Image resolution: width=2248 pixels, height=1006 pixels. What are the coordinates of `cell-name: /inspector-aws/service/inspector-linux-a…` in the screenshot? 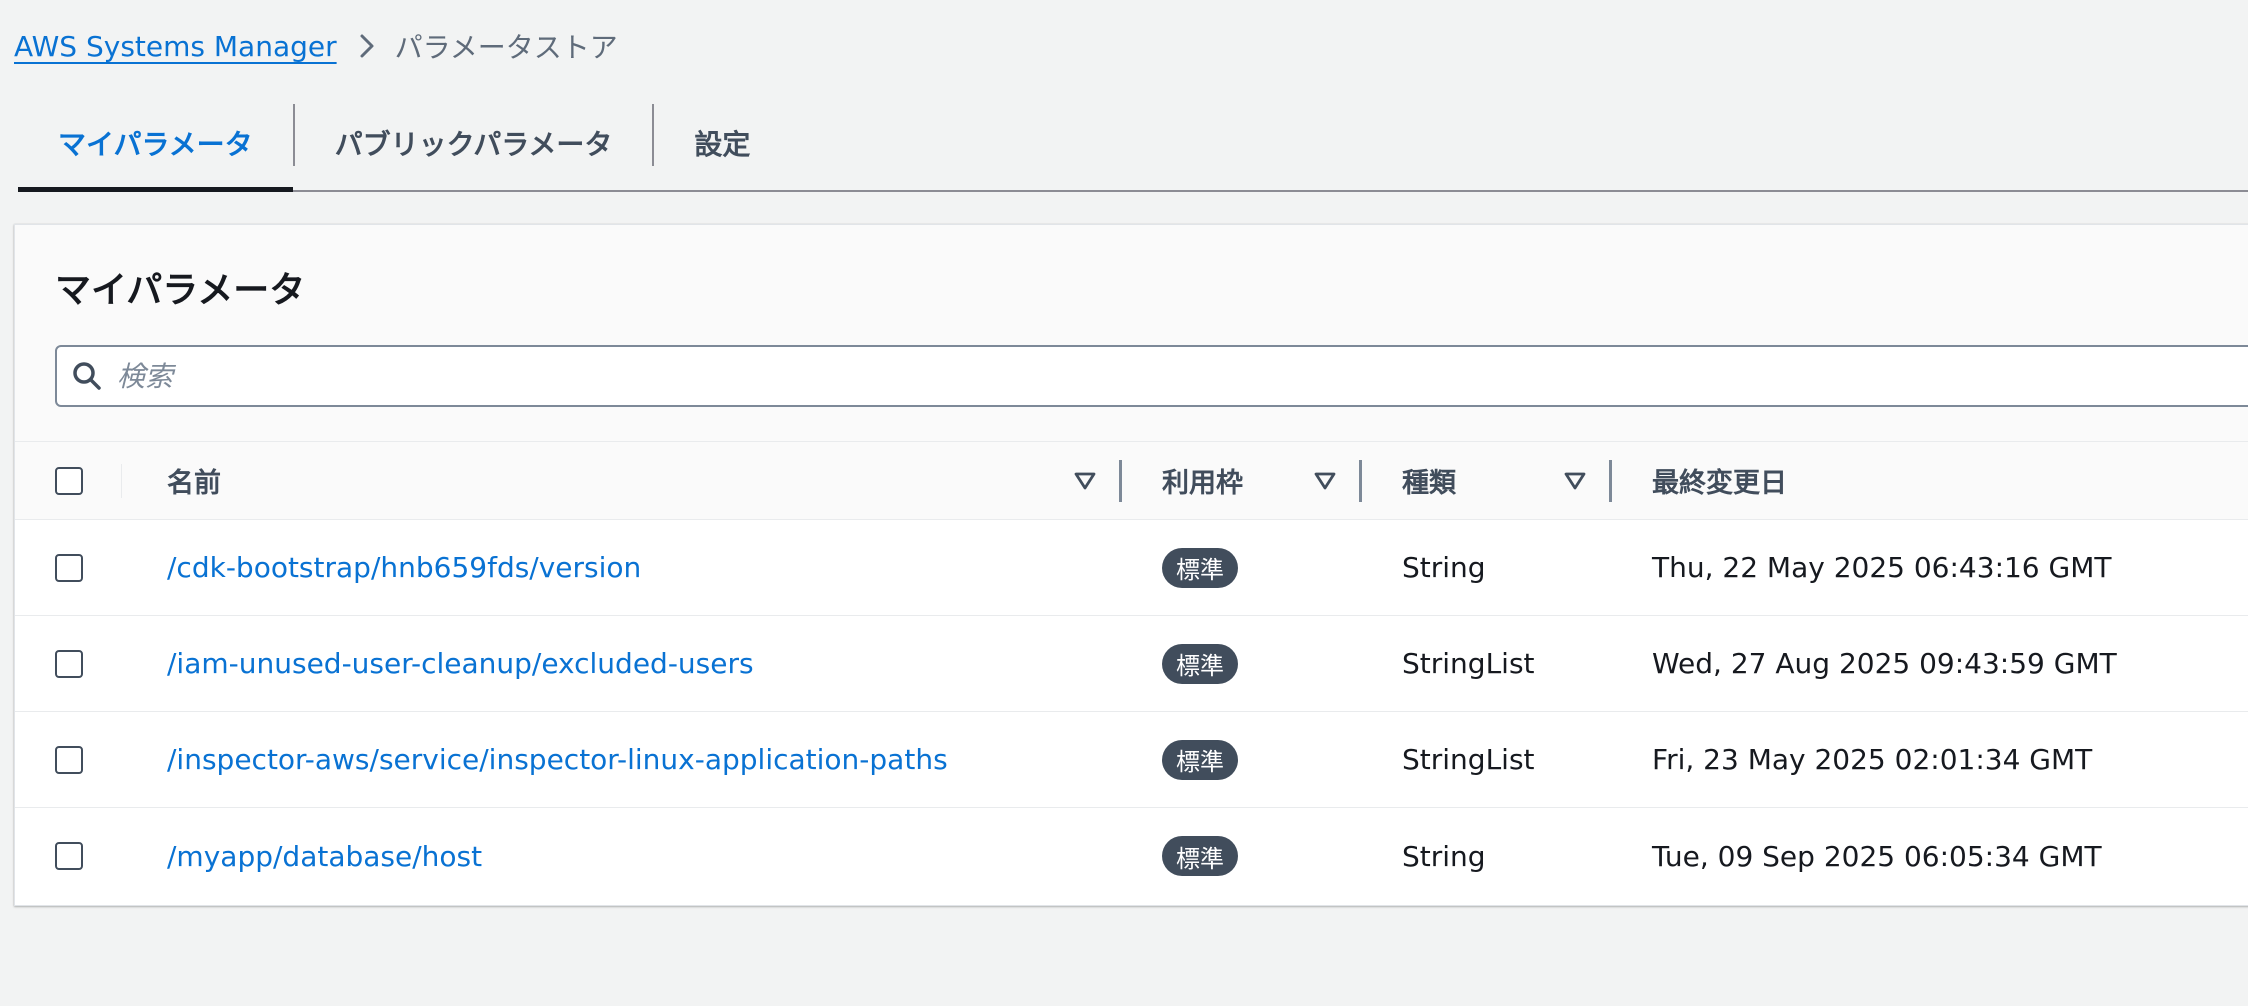 It's located at (621, 759).